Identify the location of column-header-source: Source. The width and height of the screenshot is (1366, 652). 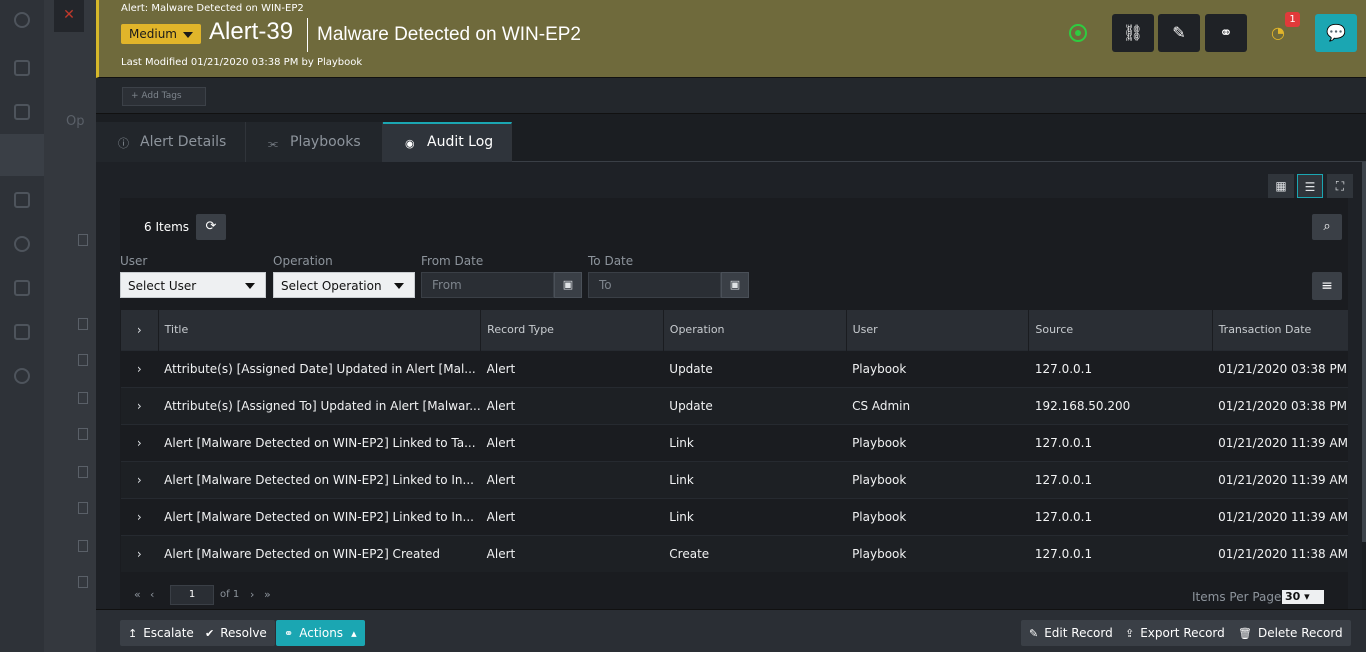
(1120, 330).